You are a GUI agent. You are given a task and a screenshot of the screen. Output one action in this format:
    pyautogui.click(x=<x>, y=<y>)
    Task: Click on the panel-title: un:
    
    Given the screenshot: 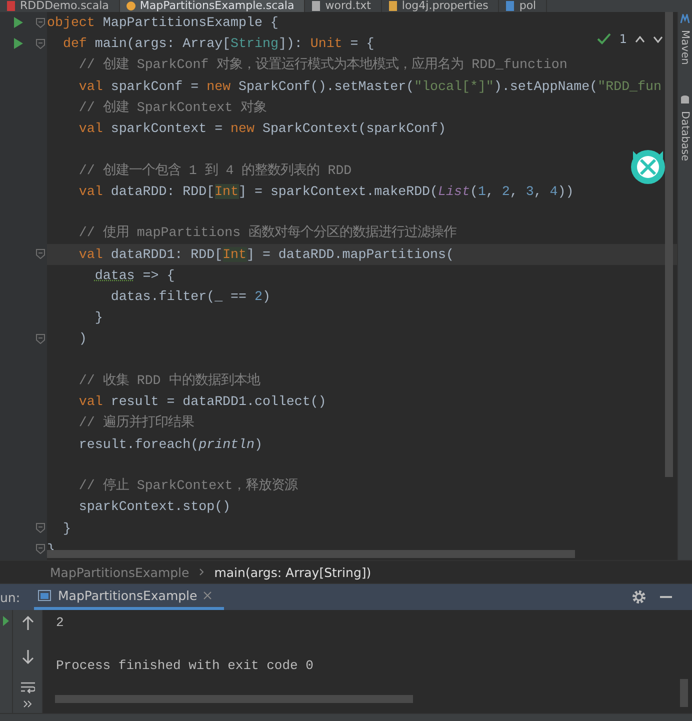 What is the action you would take?
    pyautogui.click(x=11, y=597)
    